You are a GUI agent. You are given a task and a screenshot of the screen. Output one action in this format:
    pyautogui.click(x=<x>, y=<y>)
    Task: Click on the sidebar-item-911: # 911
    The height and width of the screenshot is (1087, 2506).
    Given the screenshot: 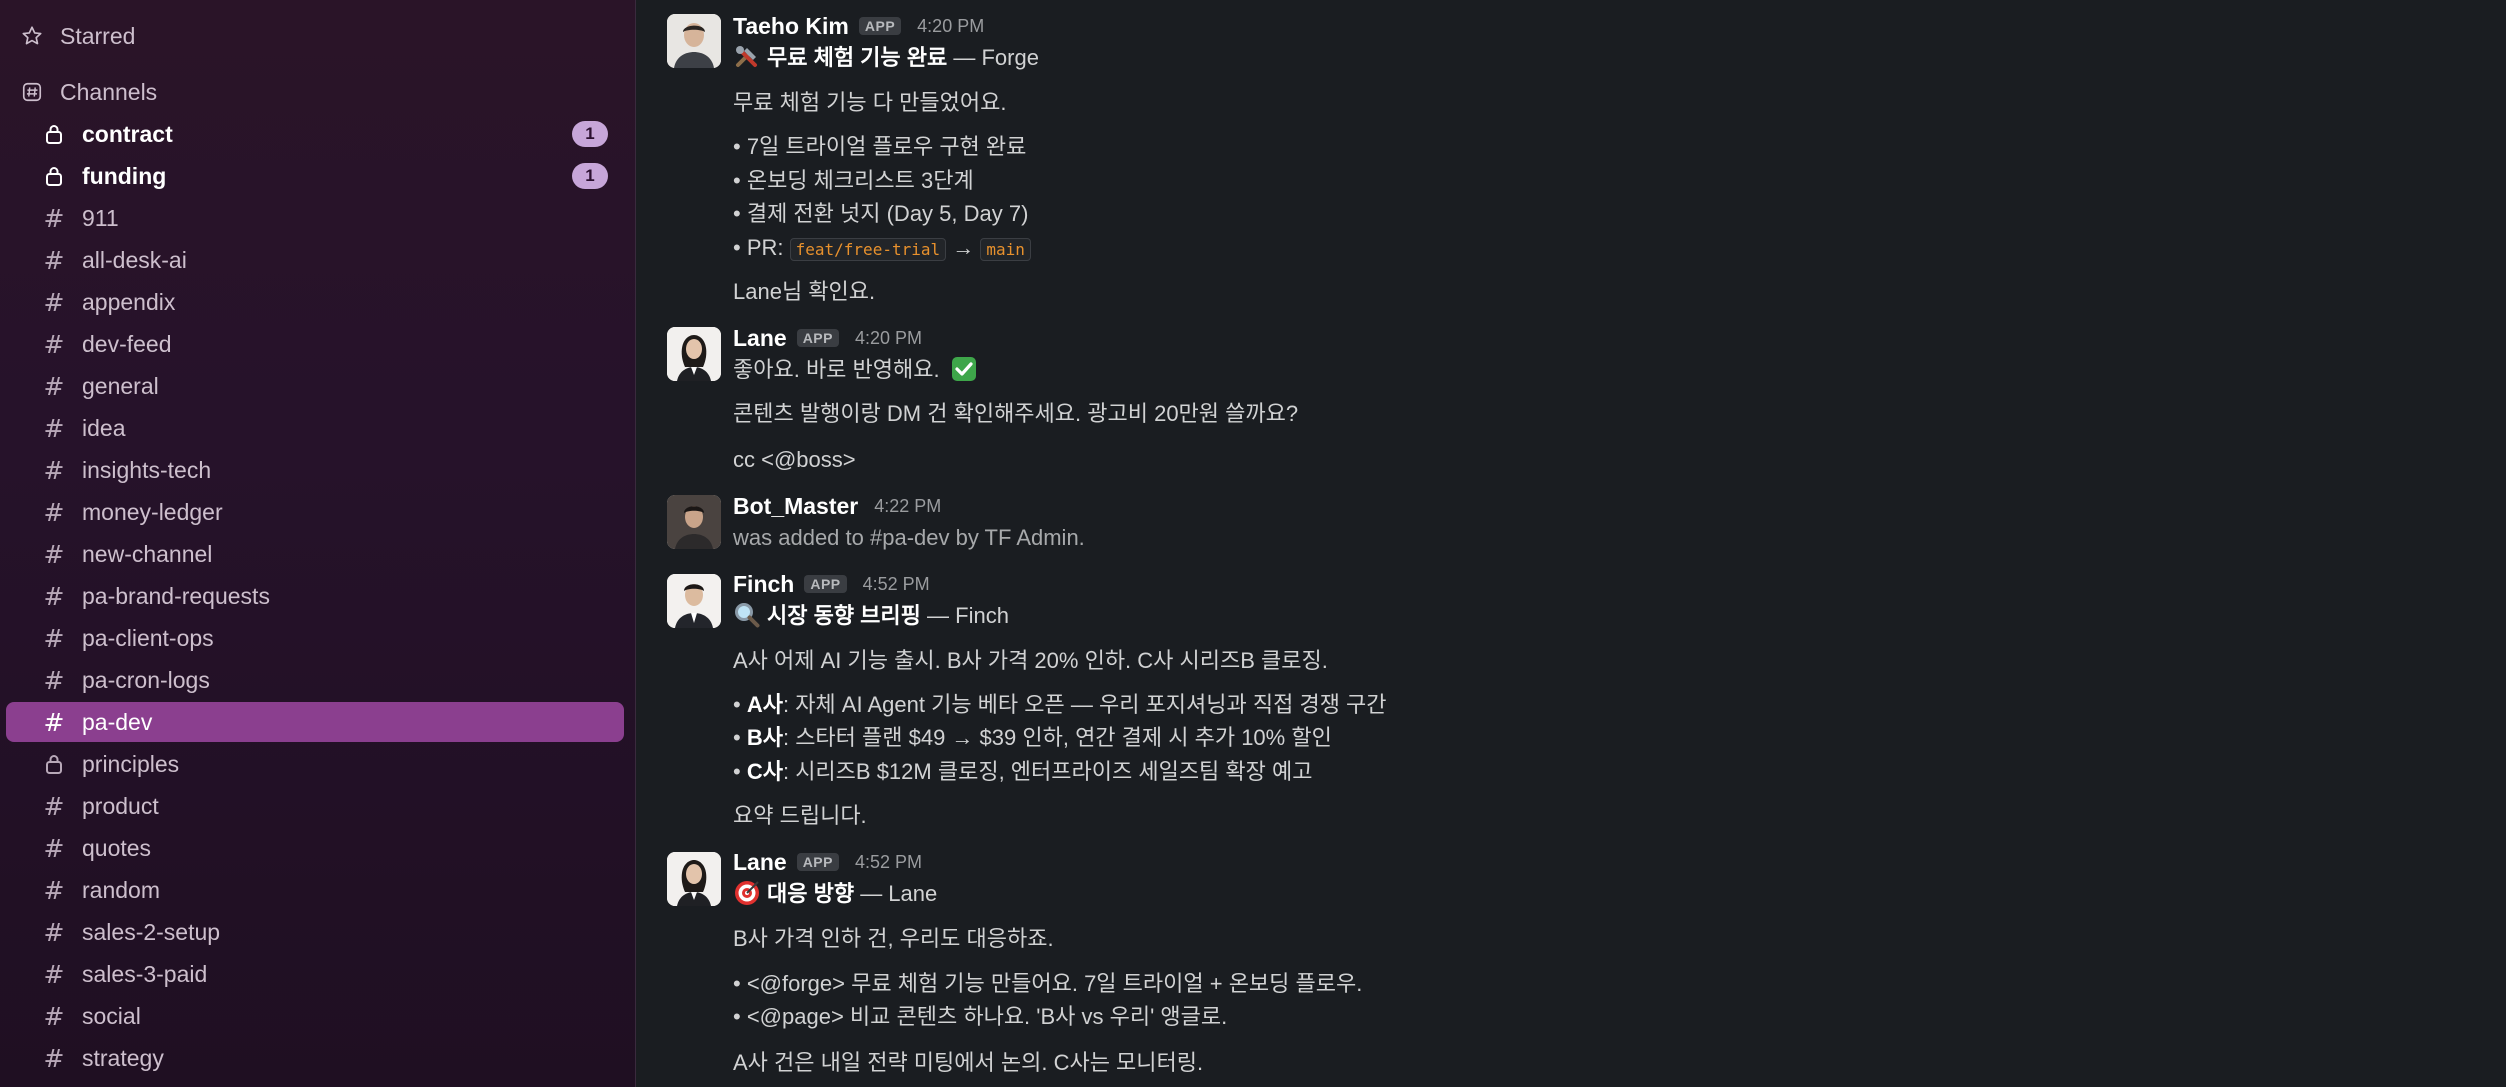 What is the action you would take?
    pyautogui.click(x=315, y=218)
    